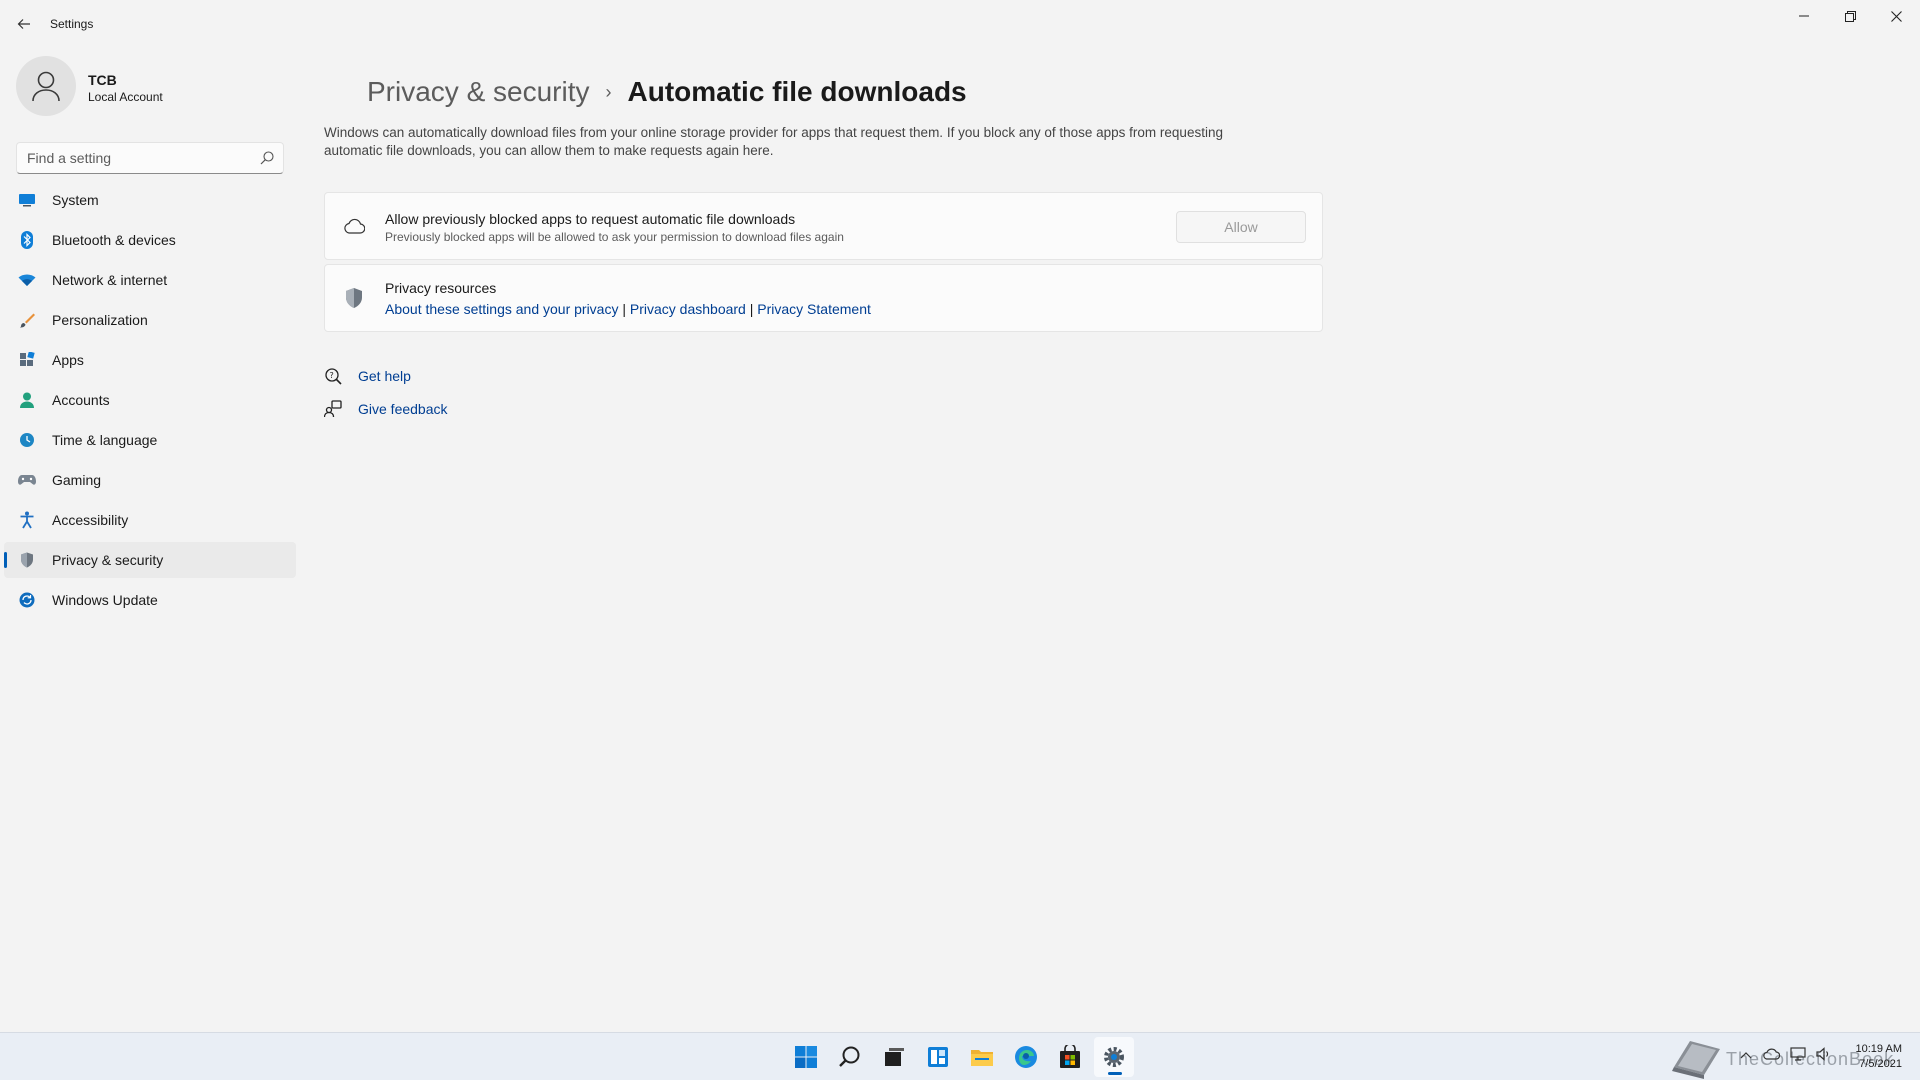 The width and height of the screenshot is (1920, 1080). I want to click on privacy-dashboard-link: Privacy dashboard, so click(688, 309).